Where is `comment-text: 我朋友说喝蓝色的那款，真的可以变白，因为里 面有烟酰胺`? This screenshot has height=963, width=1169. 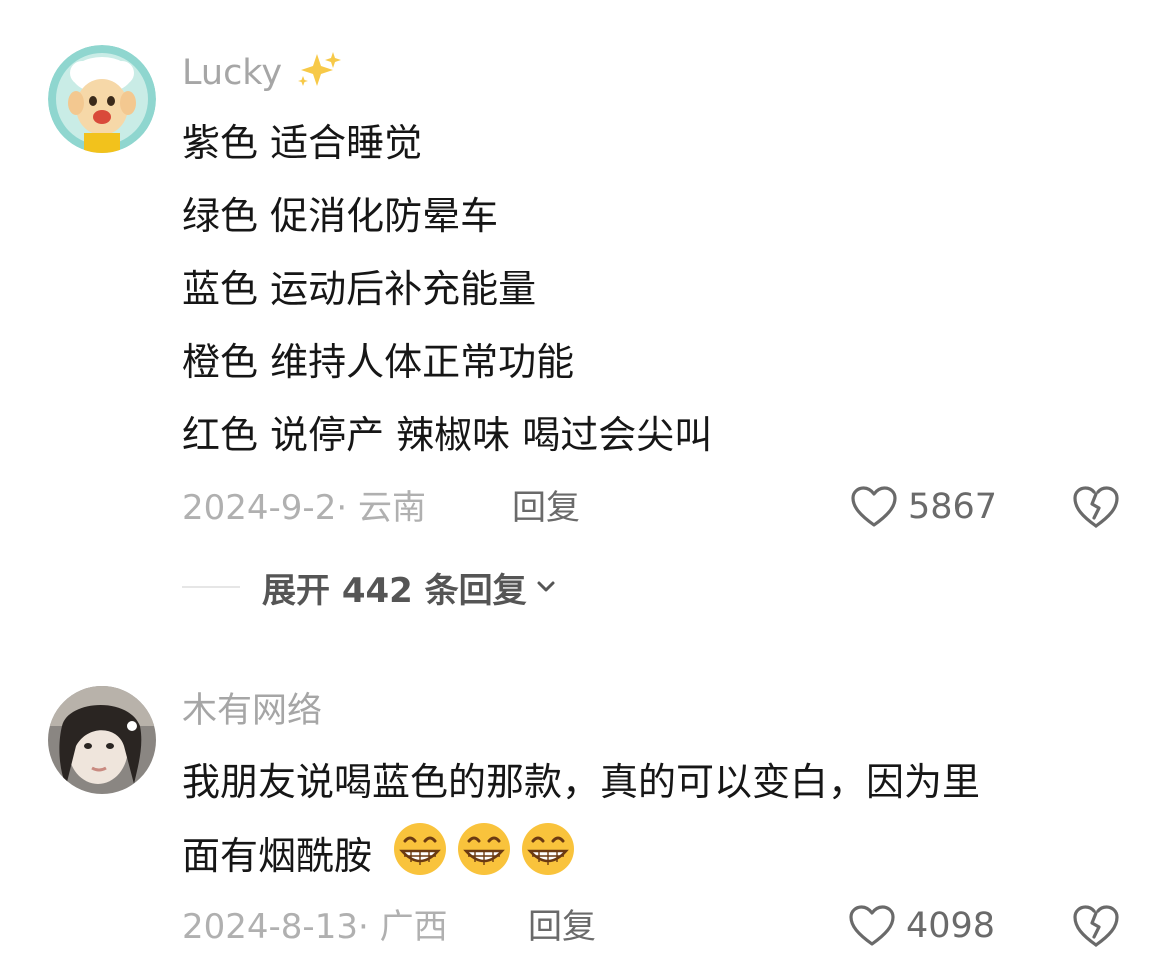 comment-text: 我朋友说喝蓝色的那款，真的可以变白，因为里 面有烟酰胺 is located at coordinates (657, 819).